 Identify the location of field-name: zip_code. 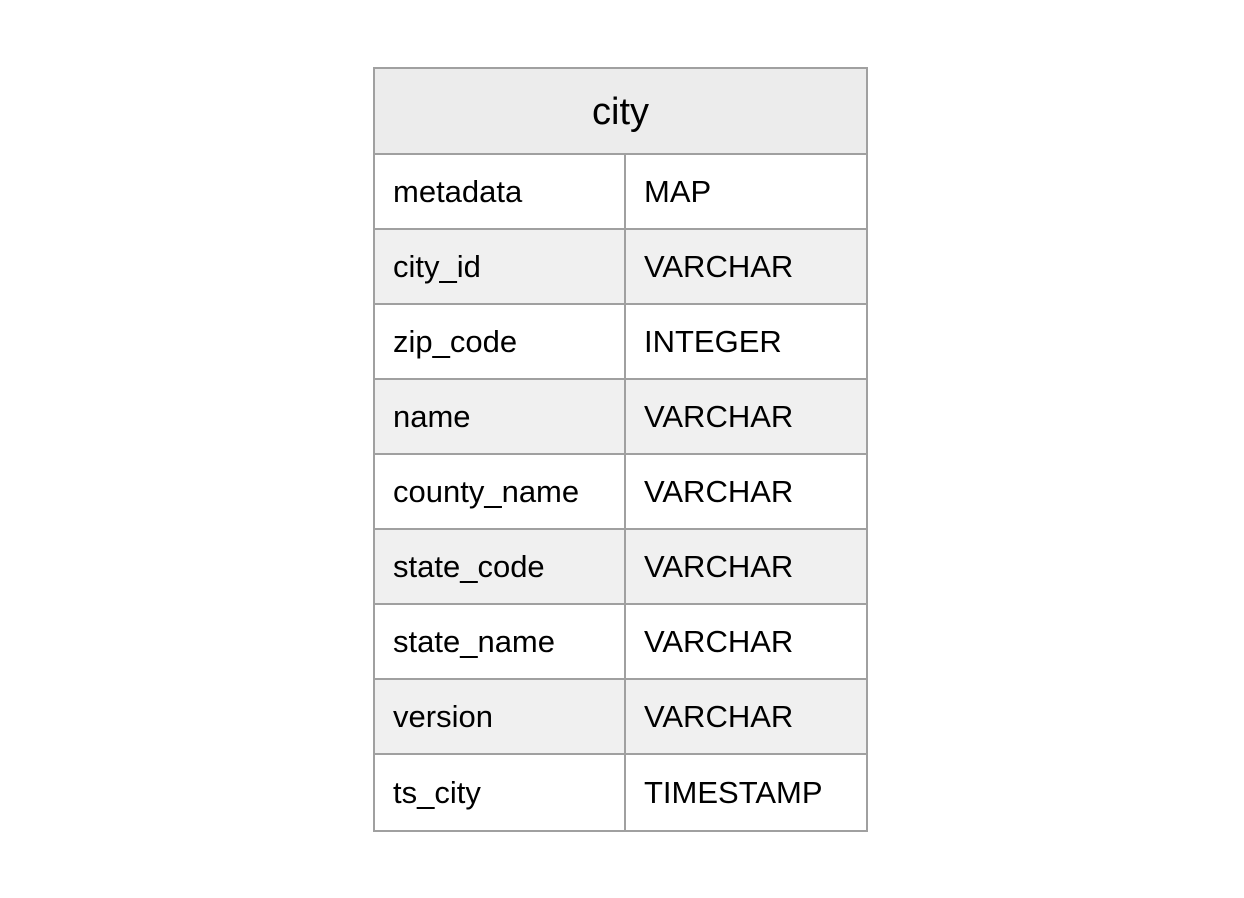
(500, 341).